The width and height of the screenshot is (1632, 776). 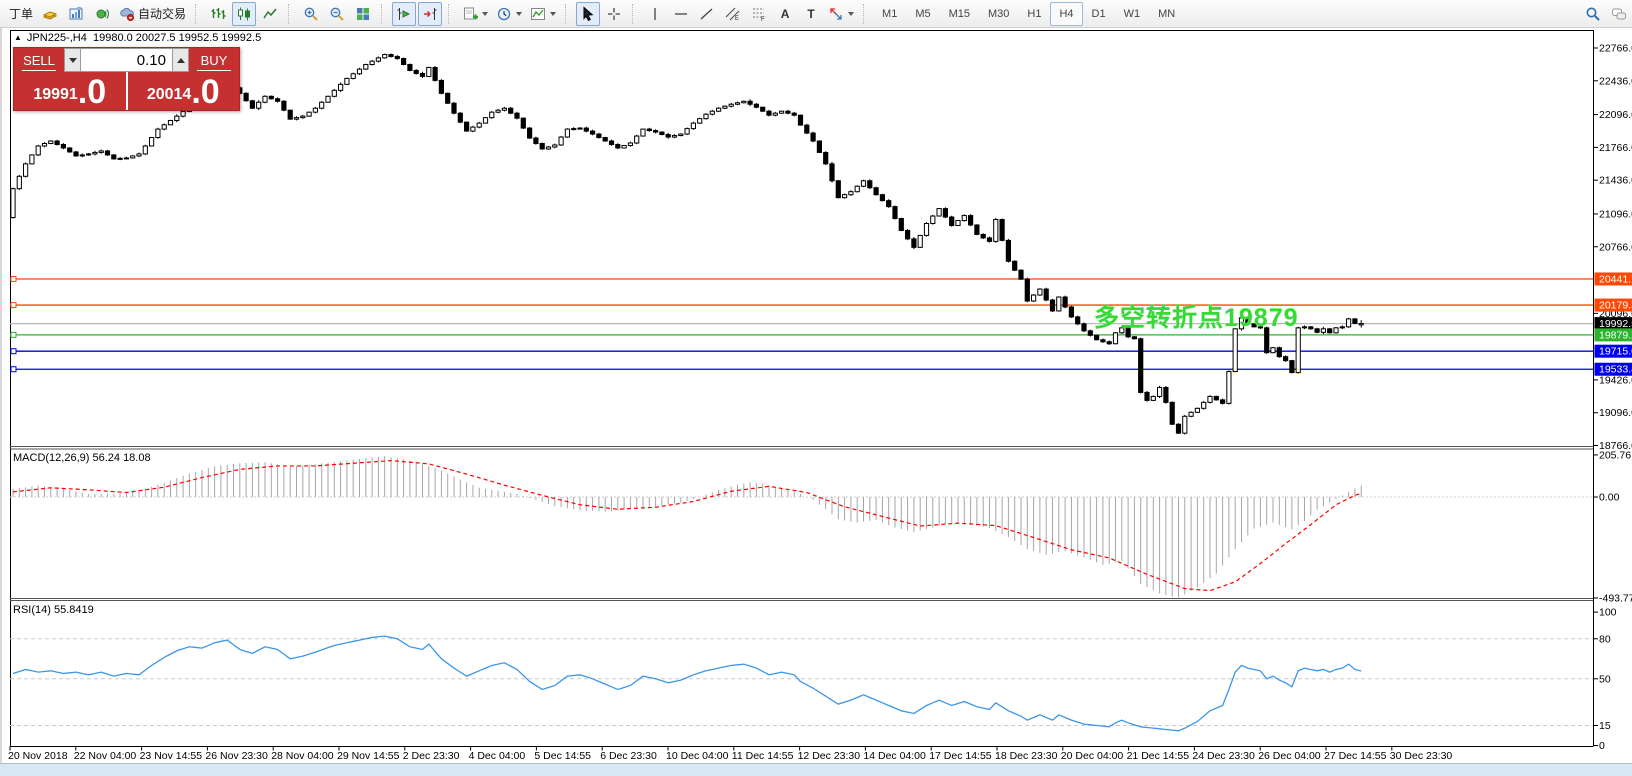 I want to click on text-label-button: T, so click(x=811, y=14).